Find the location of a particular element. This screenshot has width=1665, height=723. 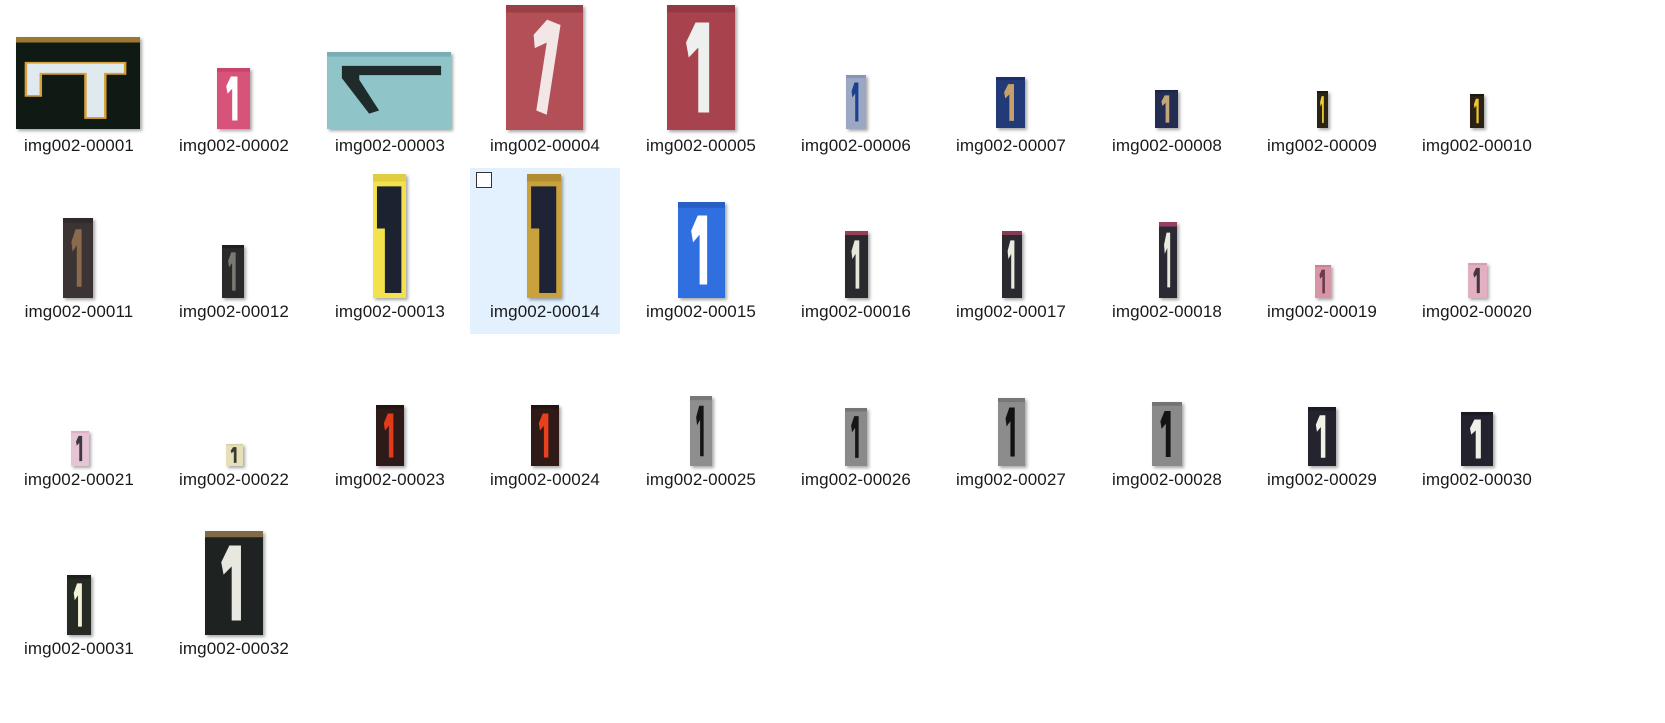

file-tile: img002-00009 is located at coordinates (1322, 85).